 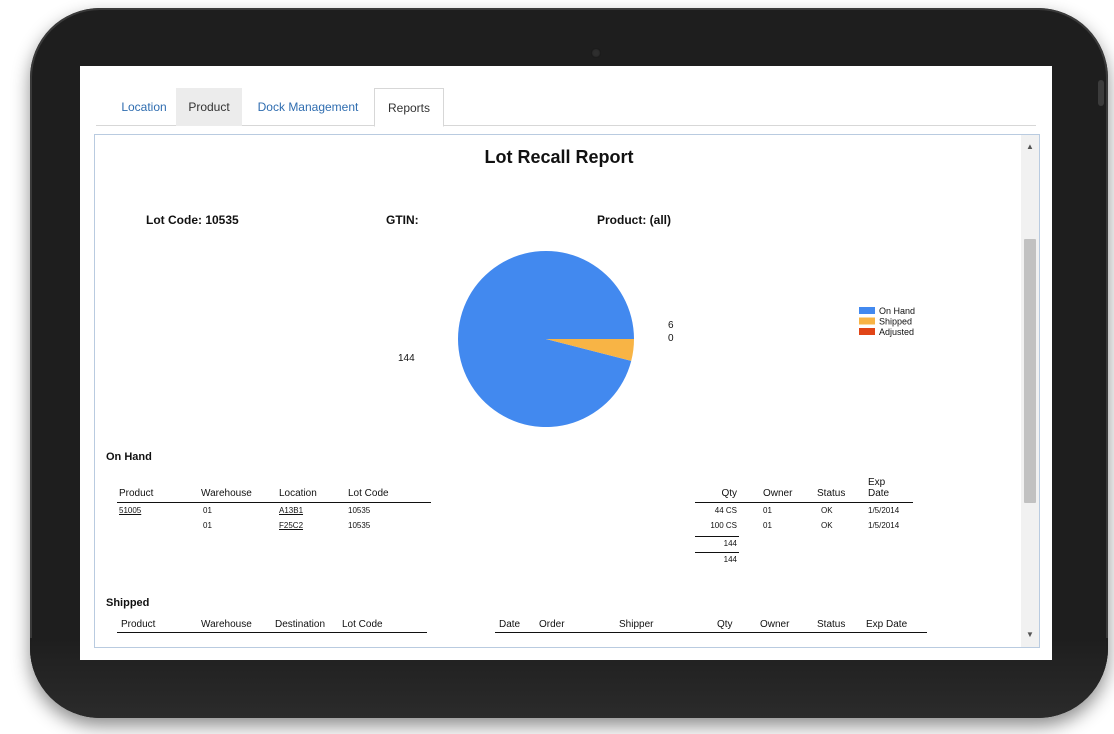 I want to click on shipped-header-warehouse: Warehouse, so click(x=226, y=624).